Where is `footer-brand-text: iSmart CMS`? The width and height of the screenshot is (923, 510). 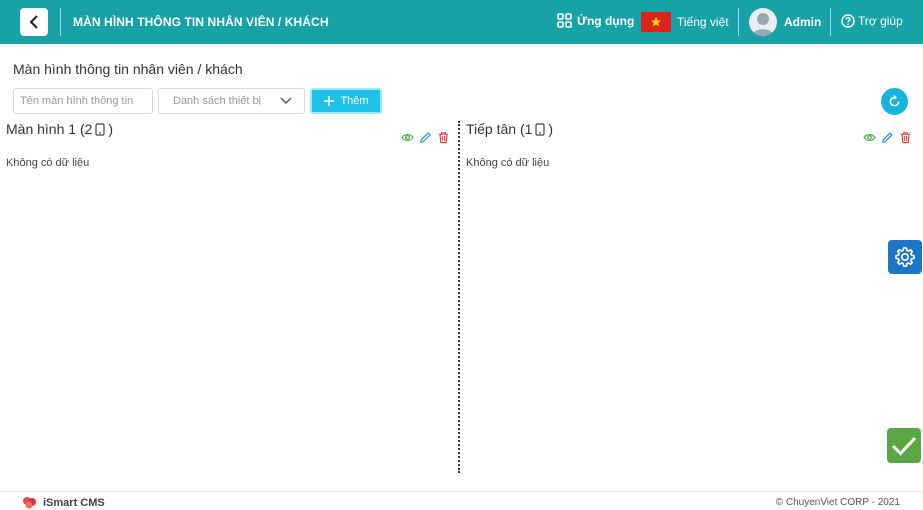
footer-brand-text: iSmart CMS is located at coordinates (74, 502).